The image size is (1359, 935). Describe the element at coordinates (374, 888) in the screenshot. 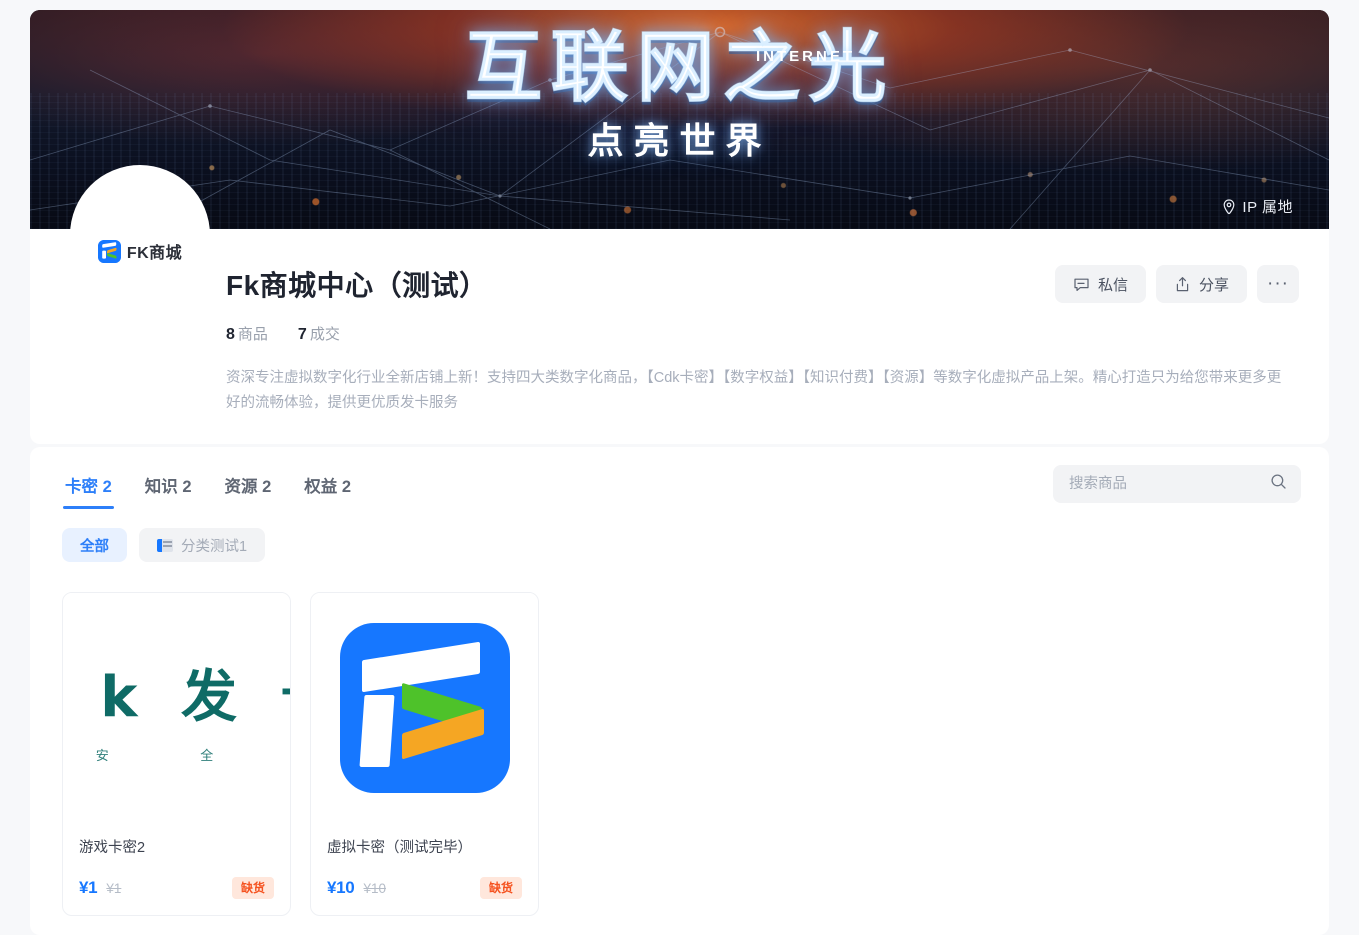

I see `product-original-price: ¥10` at that location.